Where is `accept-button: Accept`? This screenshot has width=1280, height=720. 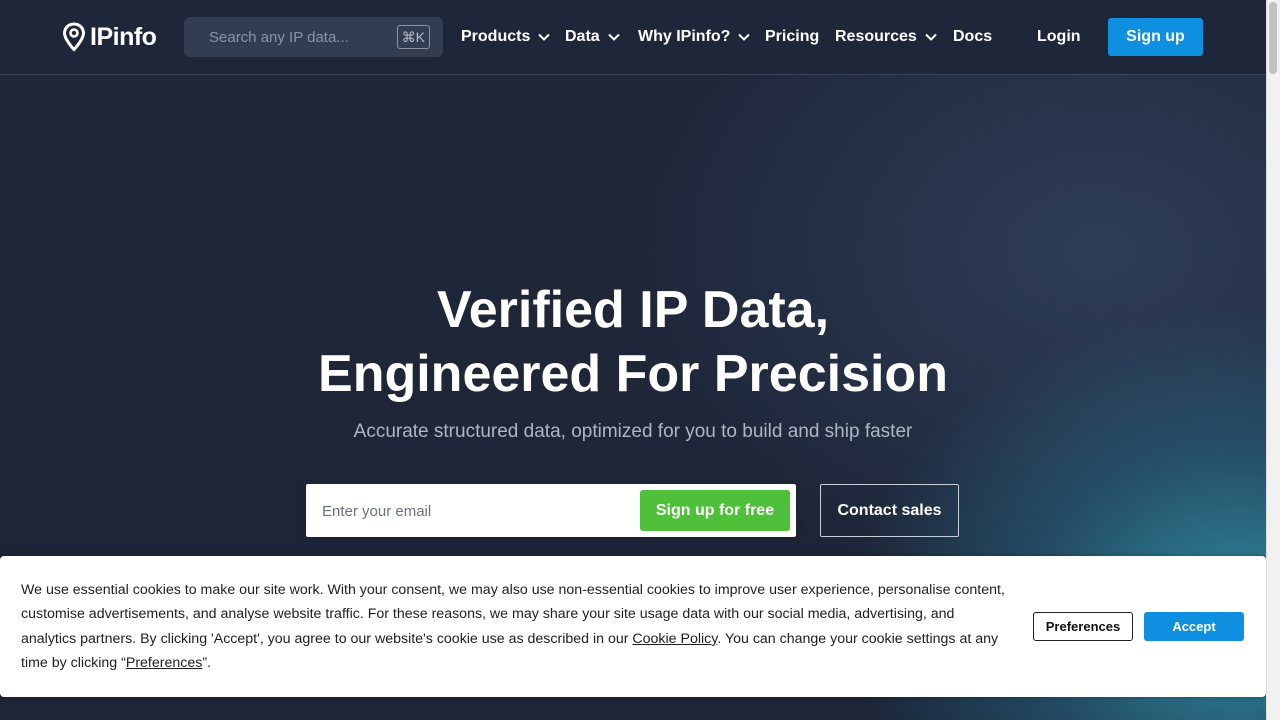
accept-button: Accept is located at coordinates (1194, 626).